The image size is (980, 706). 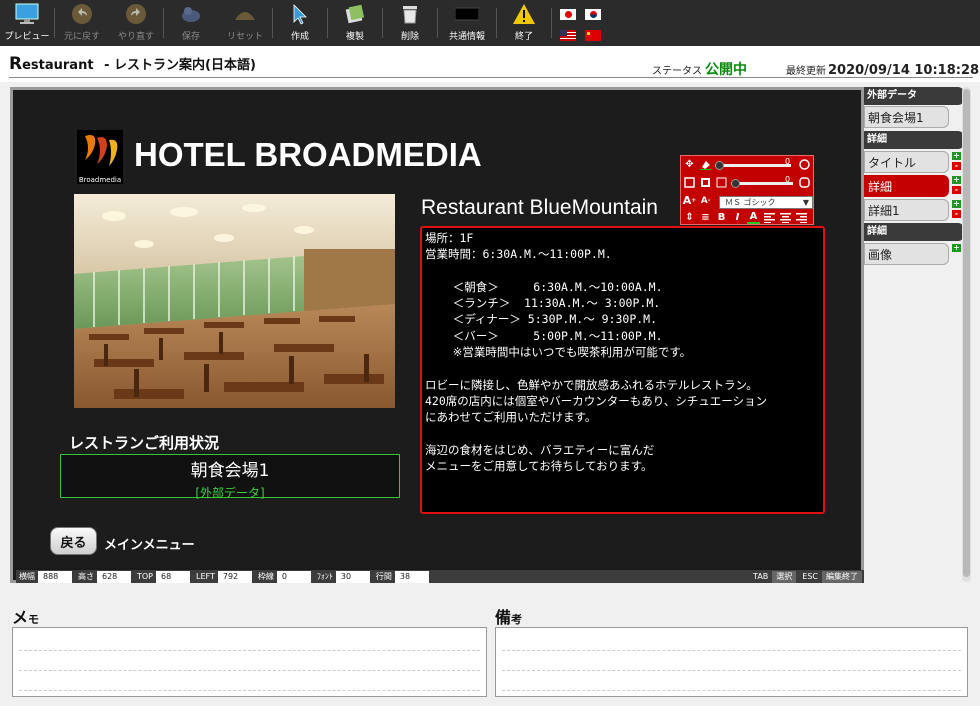 What do you see at coordinates (524, 23) in the screenshot?
I see `exit-button: 終了` at bounding box center [524, 23].